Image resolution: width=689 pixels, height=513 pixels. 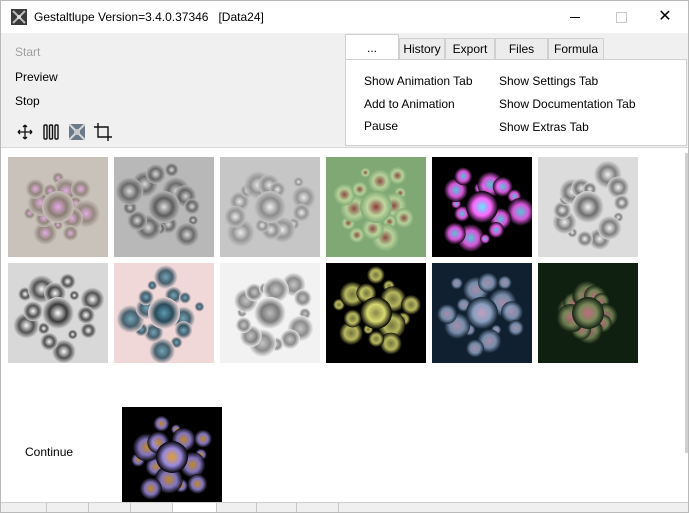 I want to click on close-icon: ✕, so click(x=665, y=16).